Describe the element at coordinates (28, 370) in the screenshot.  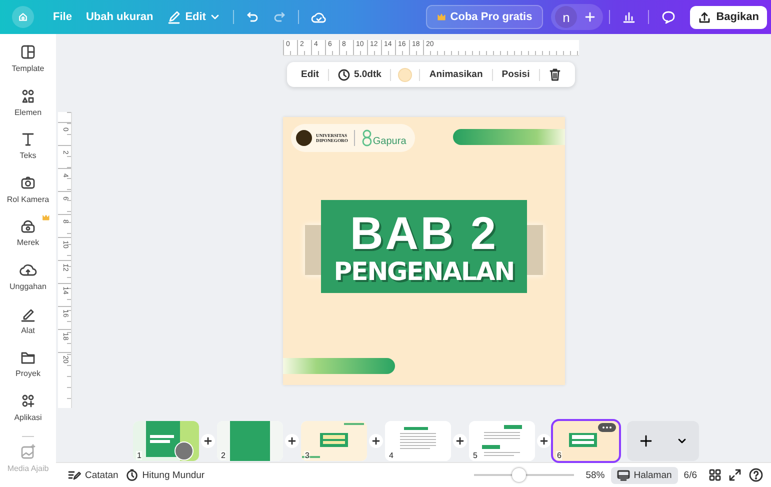
I see `sidebar-item: Proyek` at that location.